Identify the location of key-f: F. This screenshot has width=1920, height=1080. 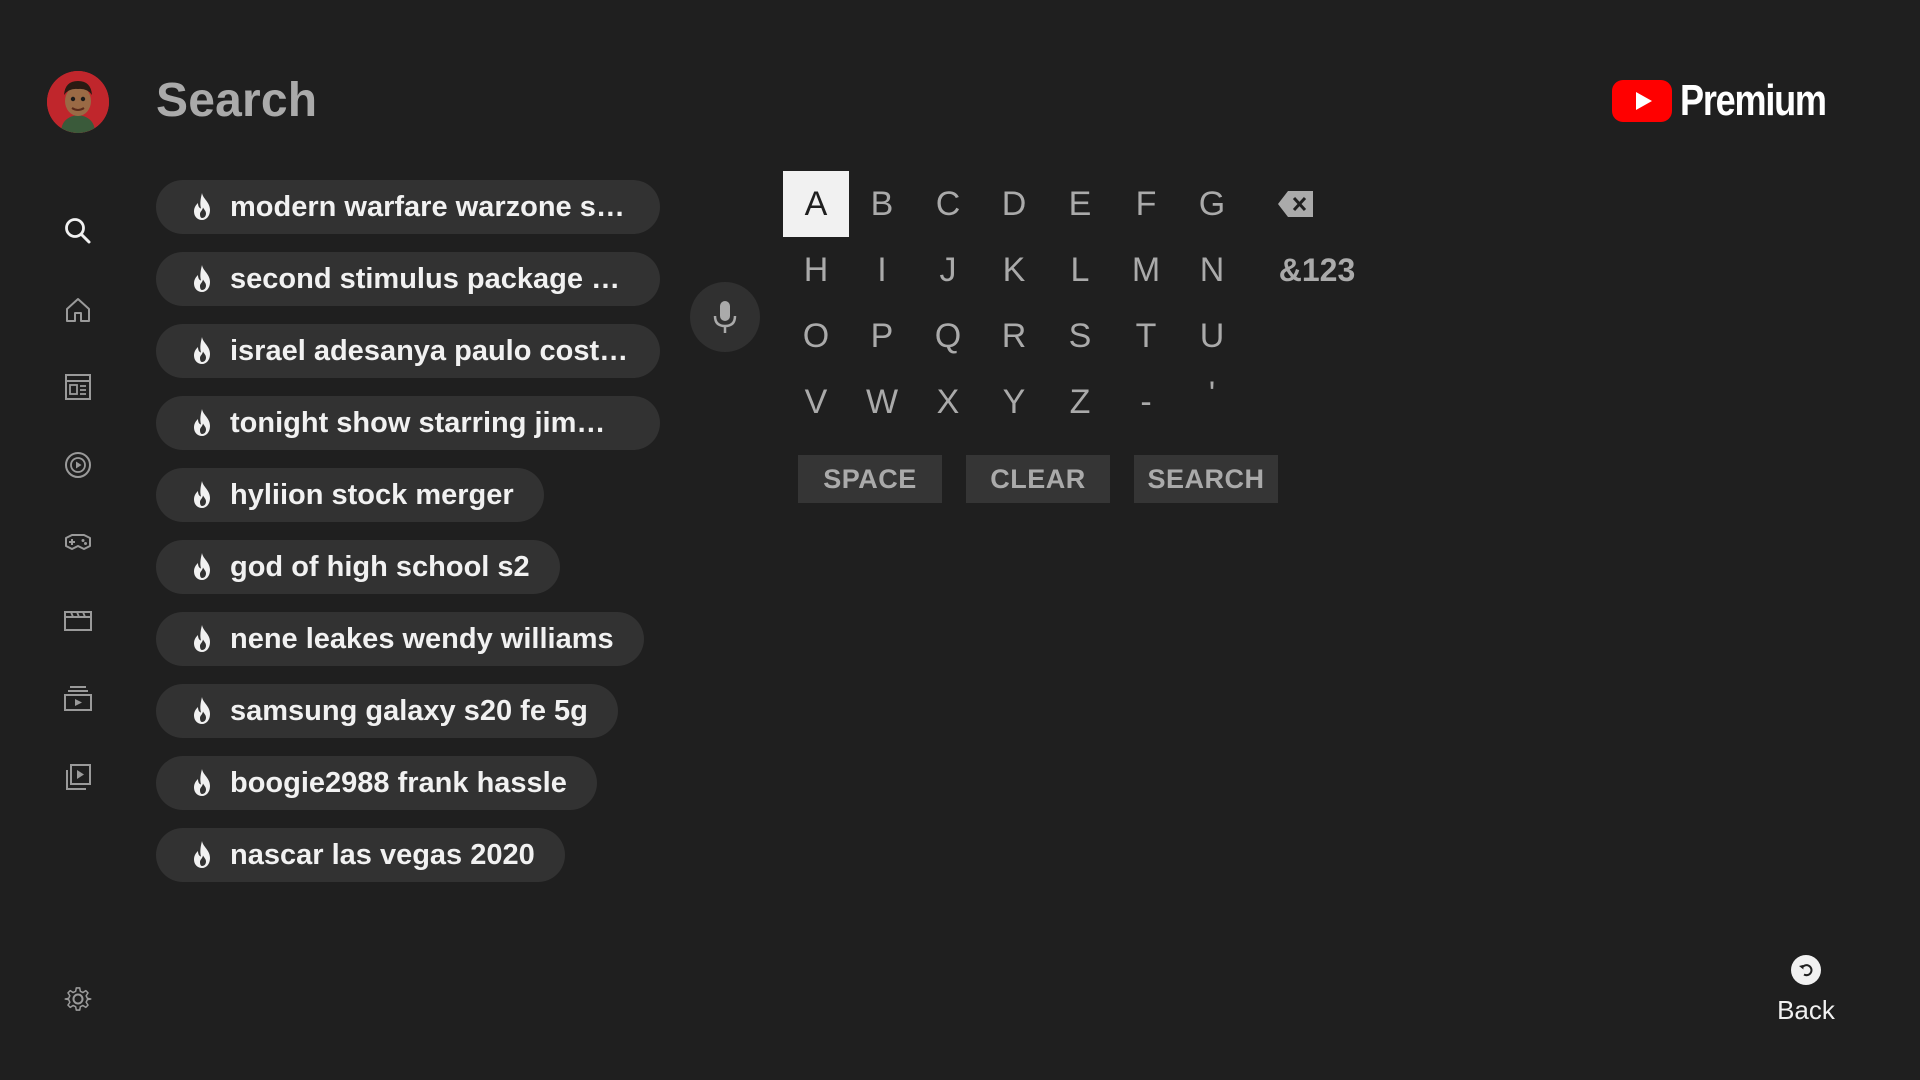
(1146, 204).